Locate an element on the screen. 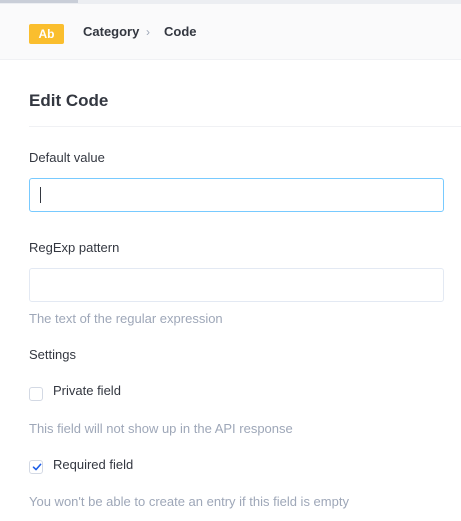 Image resolution: width=461 pixels, height=521 pixels. private-field-checkbox is located at coordinates (36, 394).